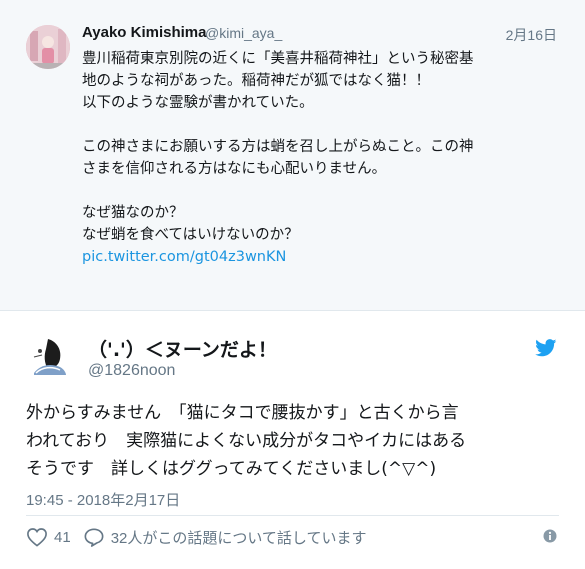 The image size is (585, 569). What do you see at coordinates (292, 515) in the screenshot?
I see `divider` at bounding box center [292, 515].